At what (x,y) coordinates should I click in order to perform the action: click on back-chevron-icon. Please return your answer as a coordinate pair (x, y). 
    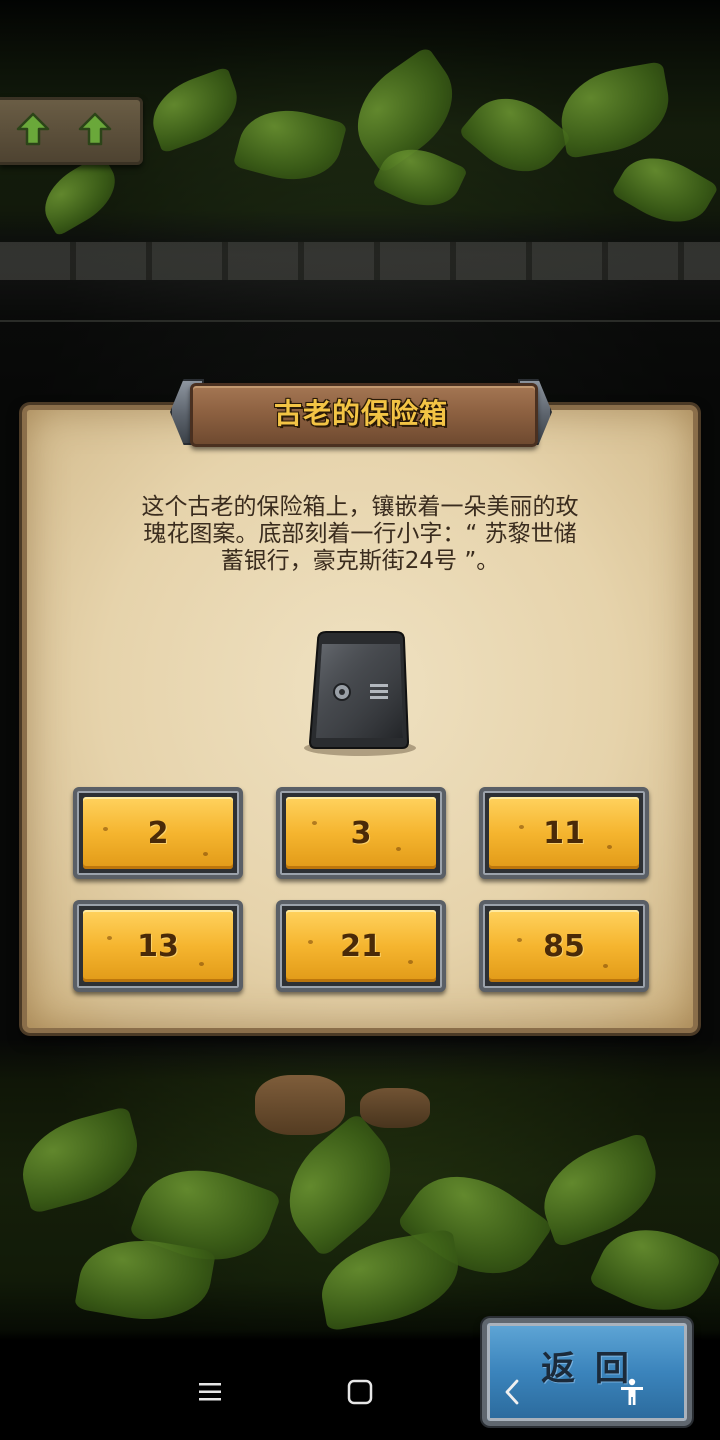
    Looking at the image, I should click on (512, 1392).